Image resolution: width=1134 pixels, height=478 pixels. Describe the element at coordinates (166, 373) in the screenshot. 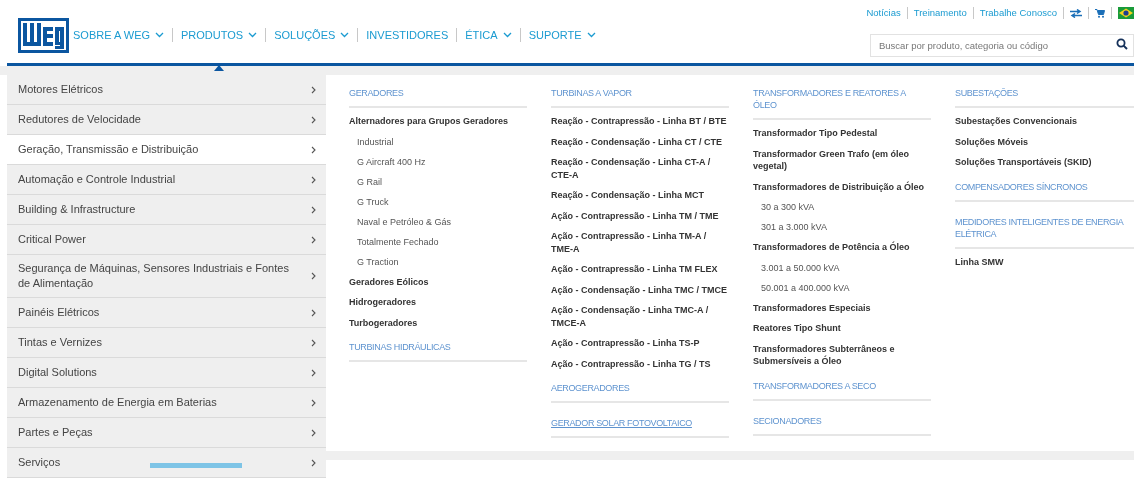

I see `sidebar-item: Digital Solutions` at that location.